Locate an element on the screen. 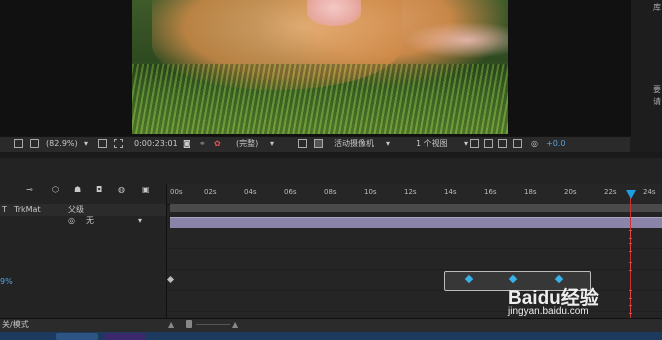 This screenshot has height=340, width=662. camera-icon: ◙ is located at coordinates (187, 144).